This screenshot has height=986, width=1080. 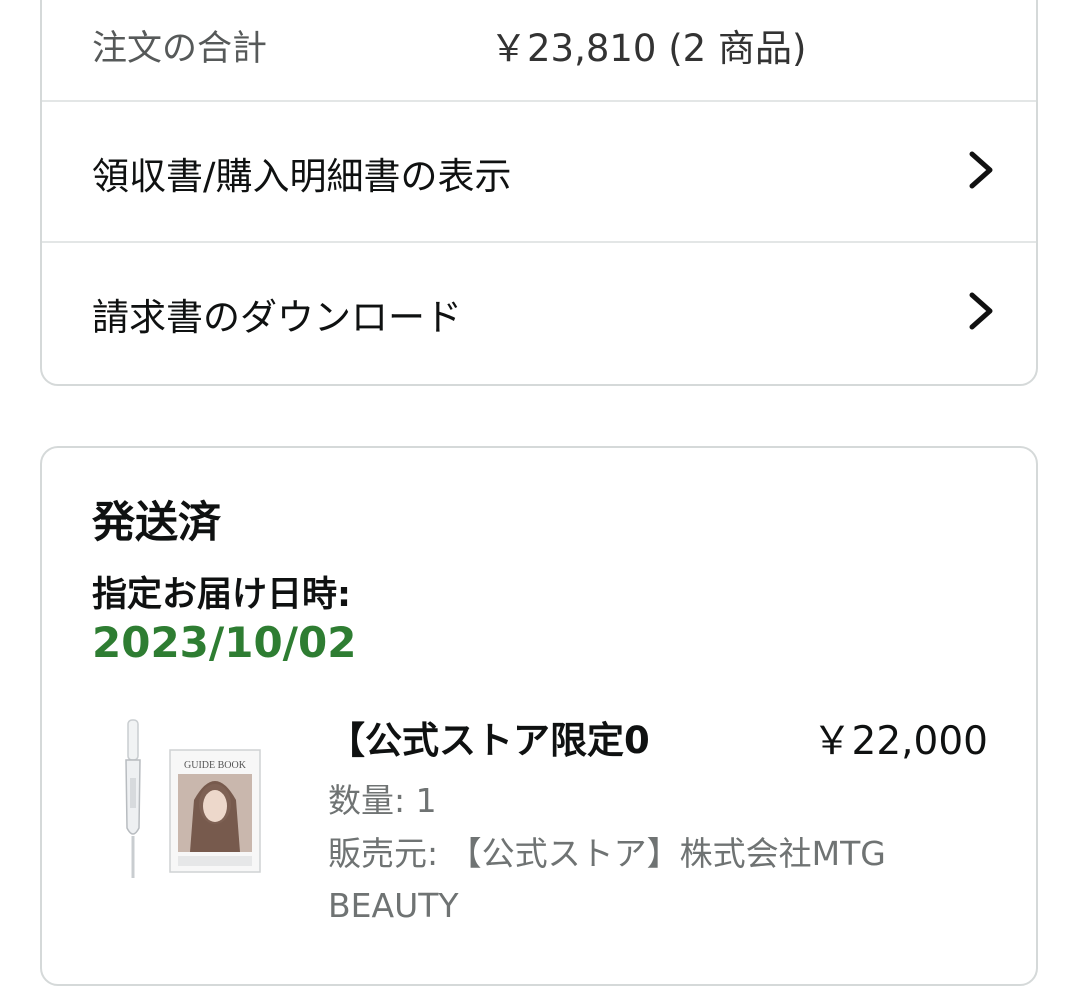 I want to click on device-image, so click(x=133, y=798).